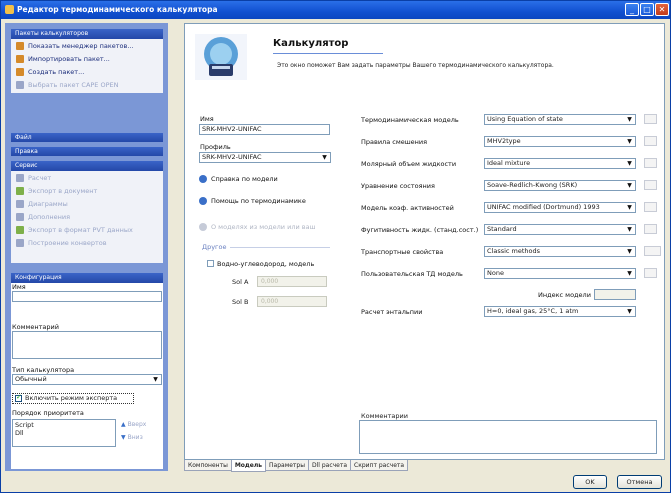  Describe the element at coordinates (560, 251) in the screenshot. I see `transport-select: Classic methods ▼` at that location.